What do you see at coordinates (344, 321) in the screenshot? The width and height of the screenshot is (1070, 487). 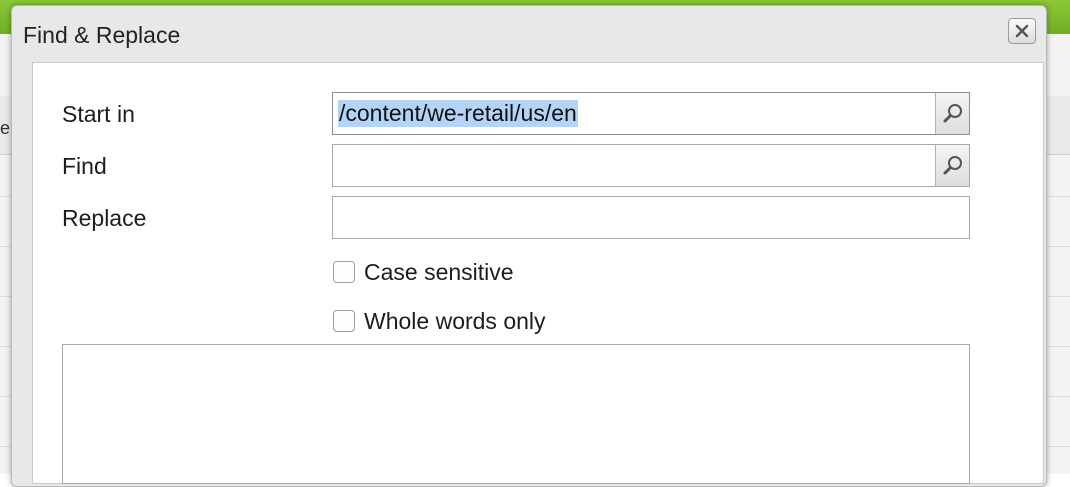 I see `whole-words-checkbox` at bounding box center [344, 321].